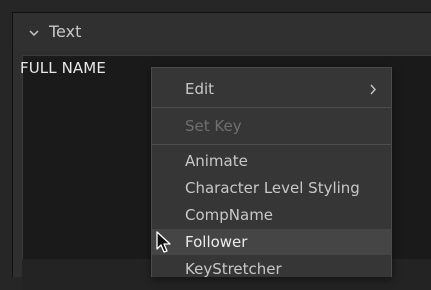  I want to click on menu-item-label: KeyStretcher, so click(233, 269).